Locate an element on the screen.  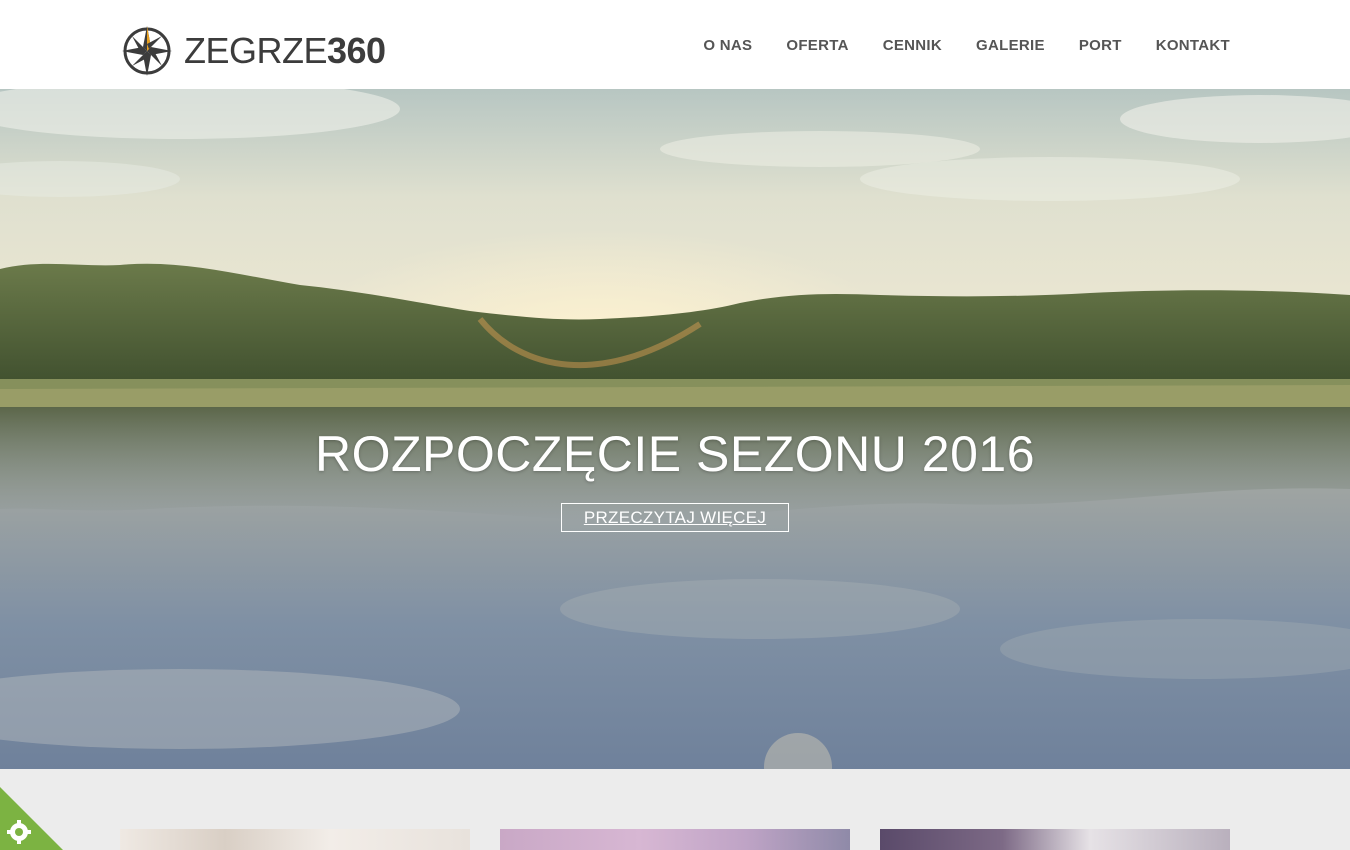
cookie-settings-badge is located at coordinates (31, 818).